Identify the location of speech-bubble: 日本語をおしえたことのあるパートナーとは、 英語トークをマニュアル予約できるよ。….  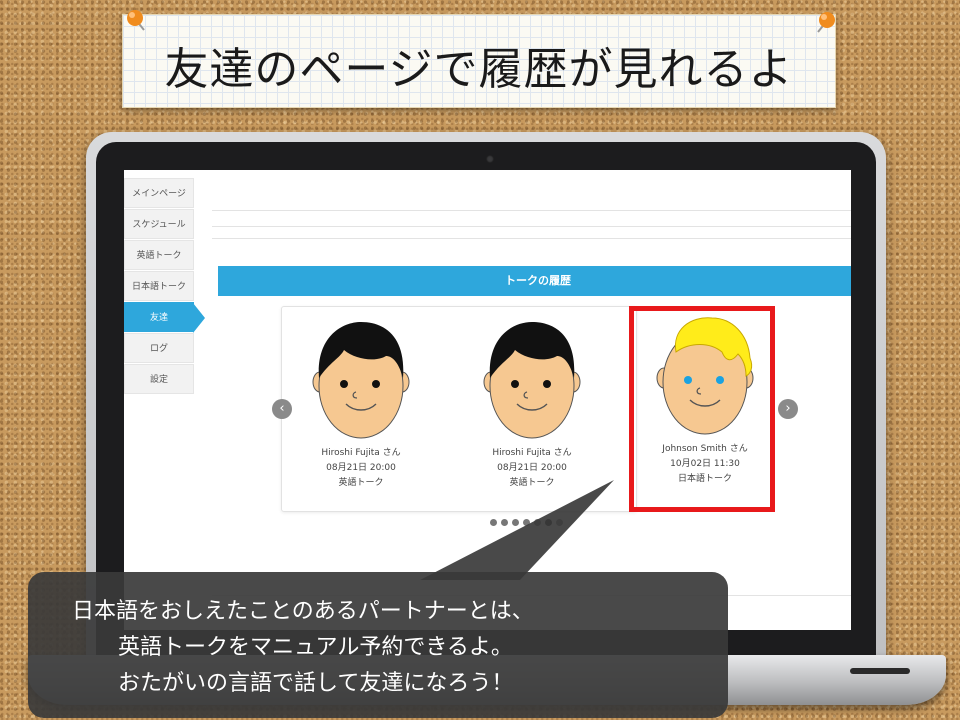
(378, 645).